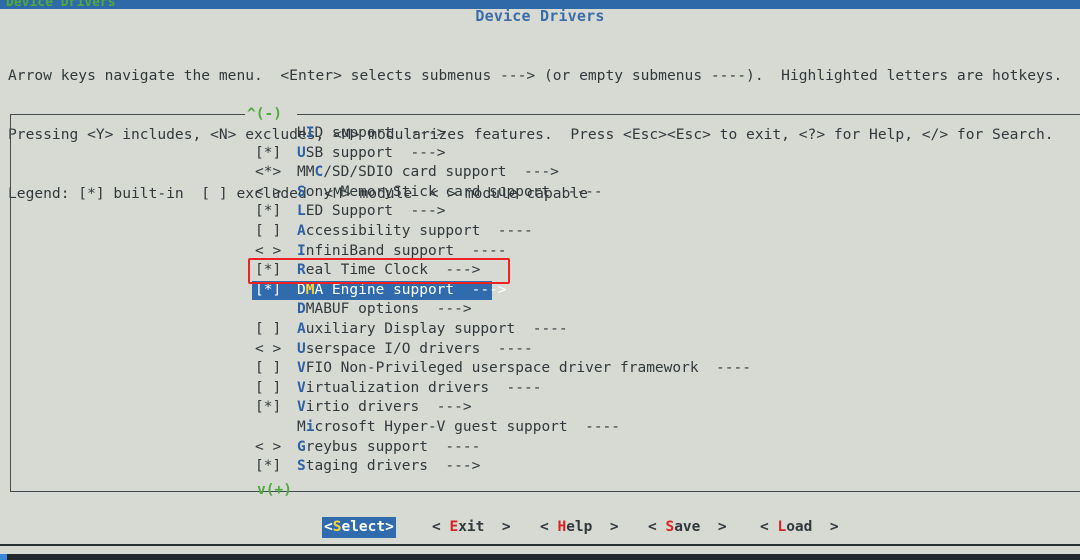  I want to click on menu-item: <*> MMC/SD/SDIO card support --->, so click(635, 173).